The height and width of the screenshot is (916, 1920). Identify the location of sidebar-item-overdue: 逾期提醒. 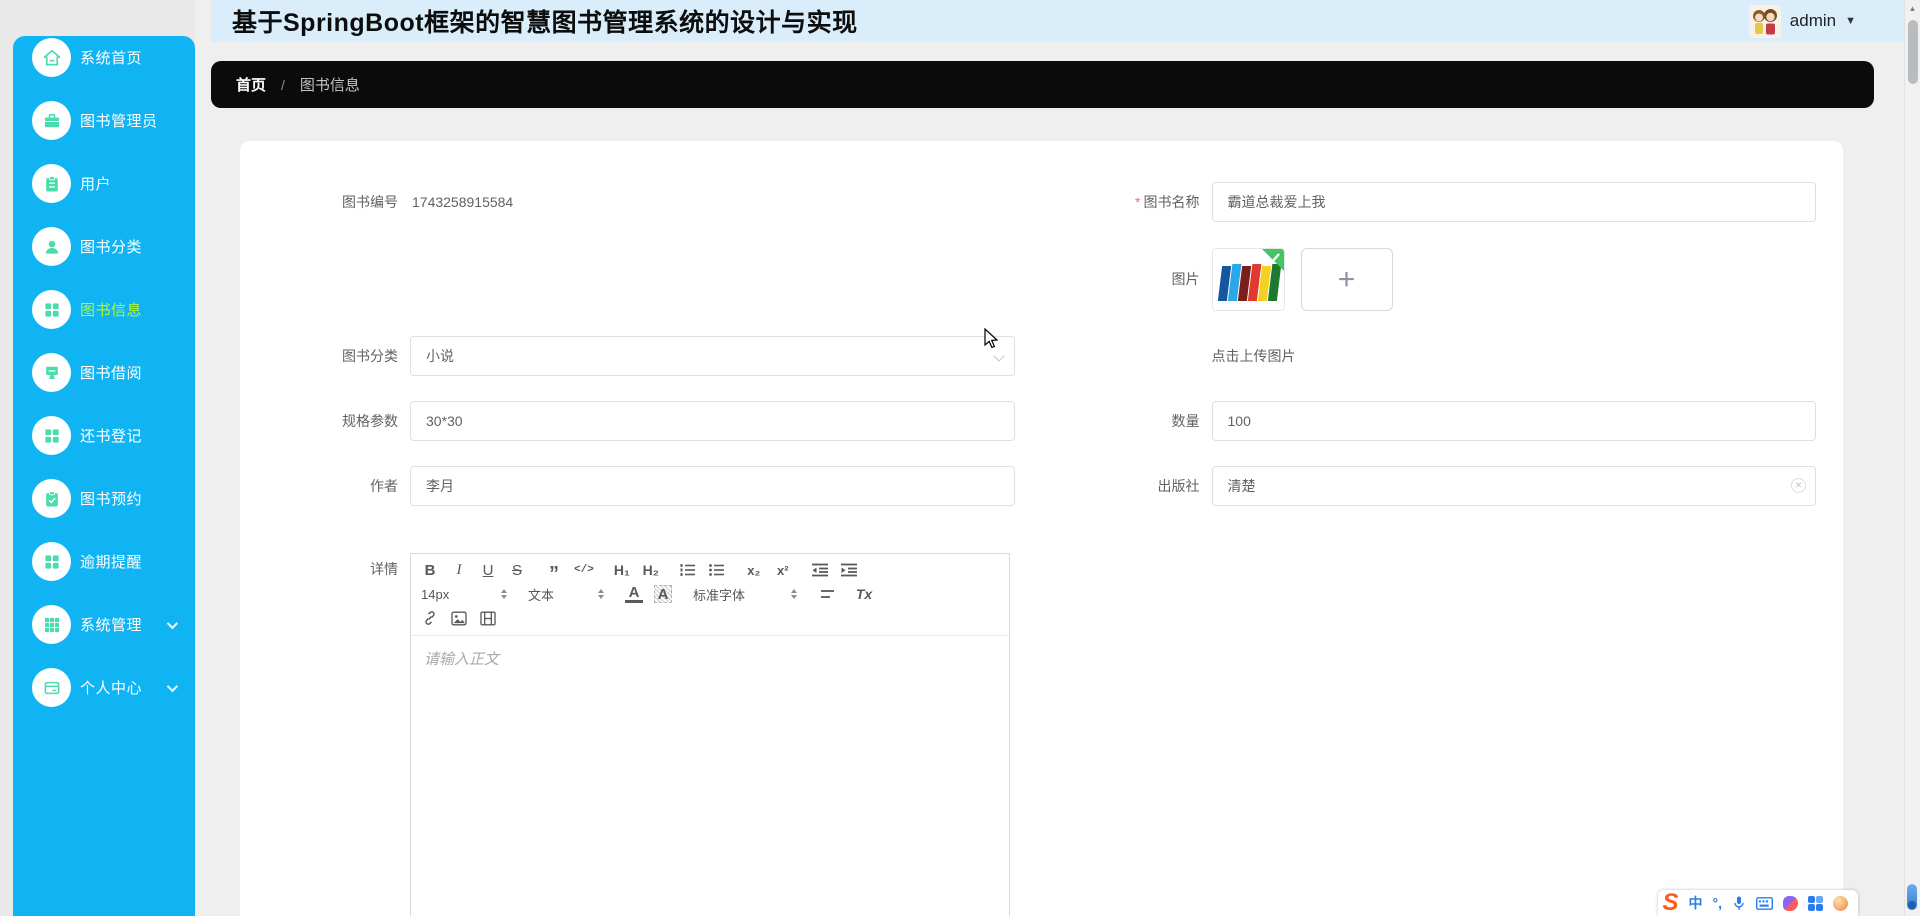
(104, 561).